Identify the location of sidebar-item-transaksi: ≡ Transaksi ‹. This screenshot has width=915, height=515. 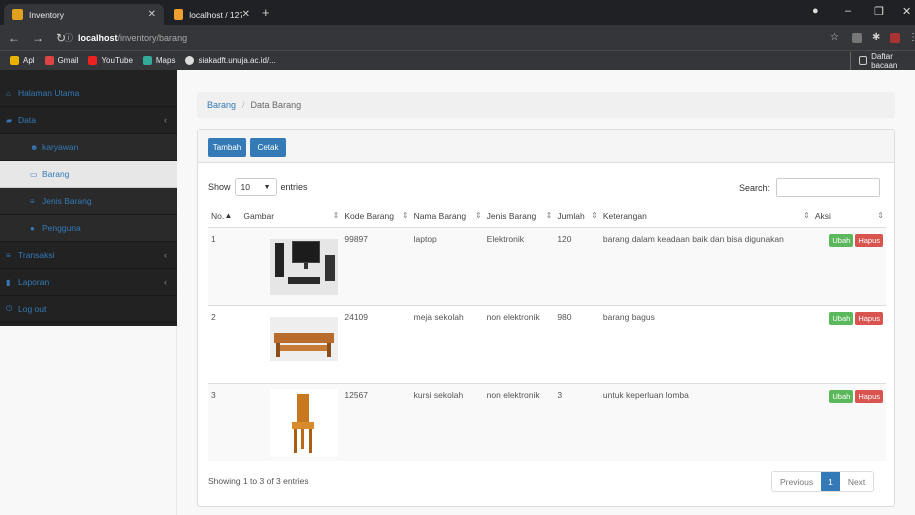
(88, 255).